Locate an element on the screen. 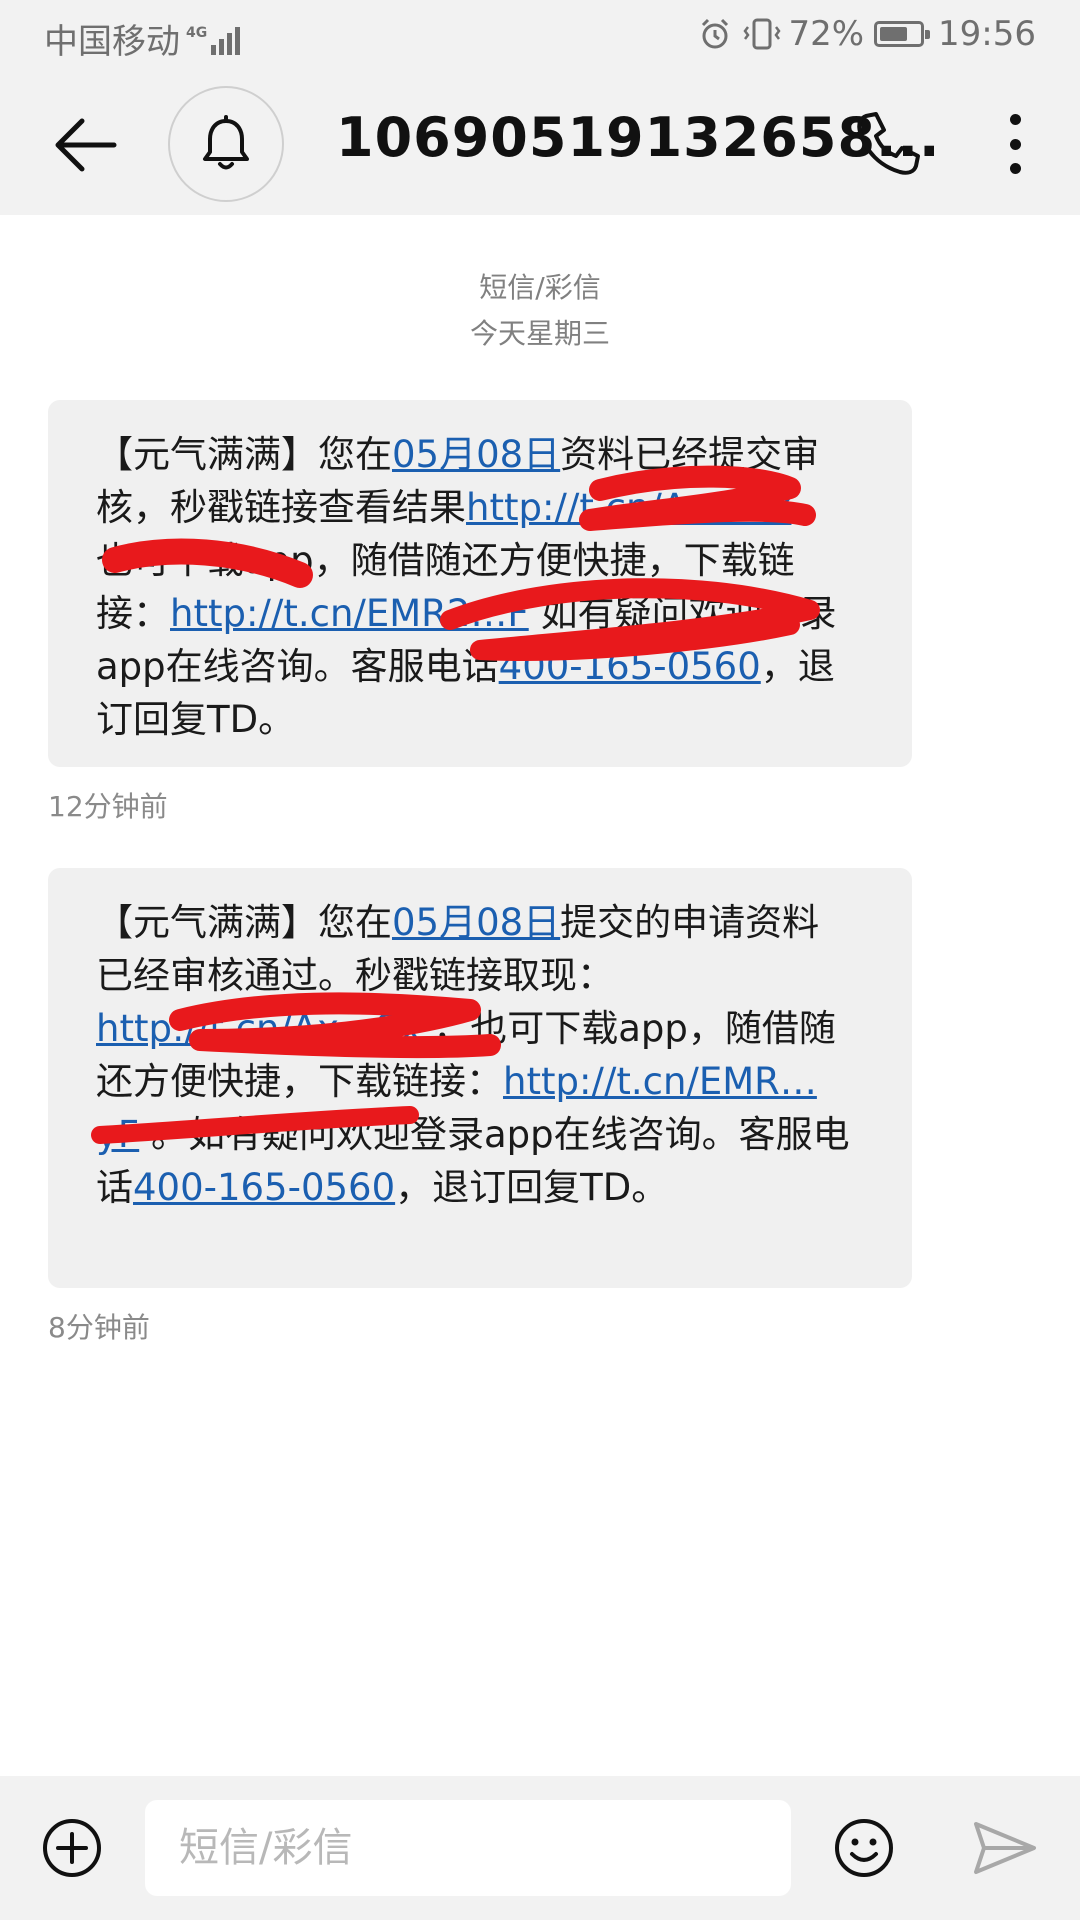 This screenshot has width=1080, height=1920. clock: 19:56 is located at coordinates (987, 34).